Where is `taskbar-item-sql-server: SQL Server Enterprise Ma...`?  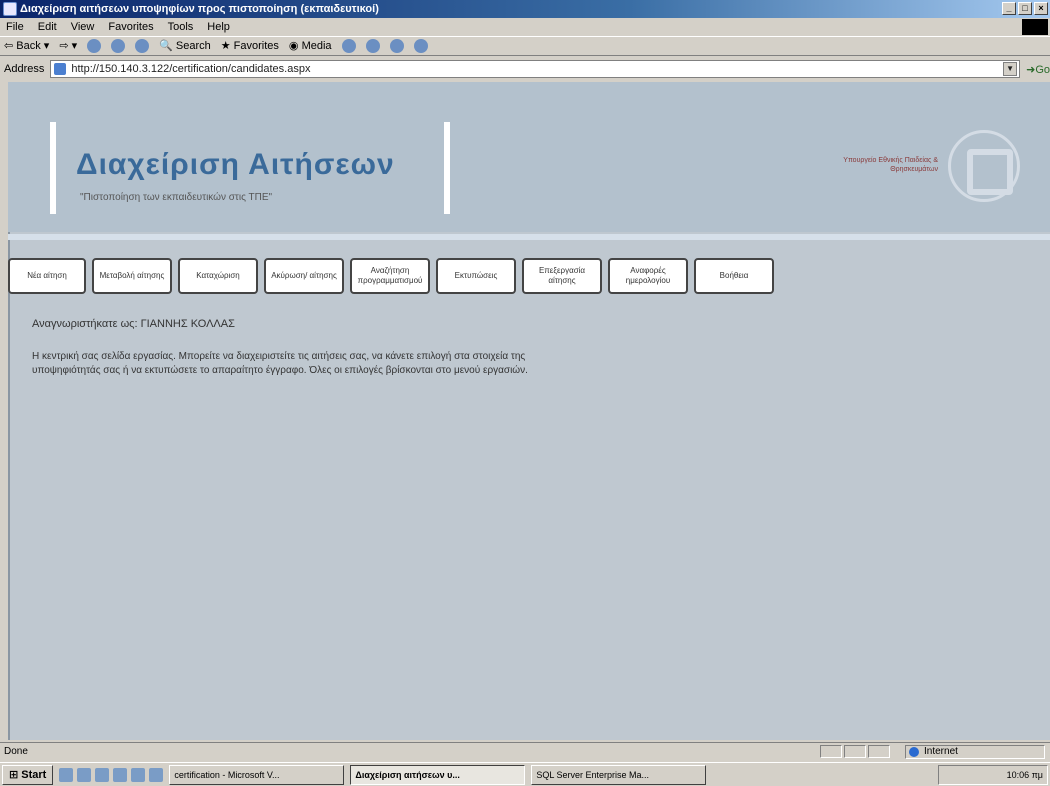
taskbar-item-sql-server: SQL Server Enterprise Ma... is located at coordinates (619, 774).